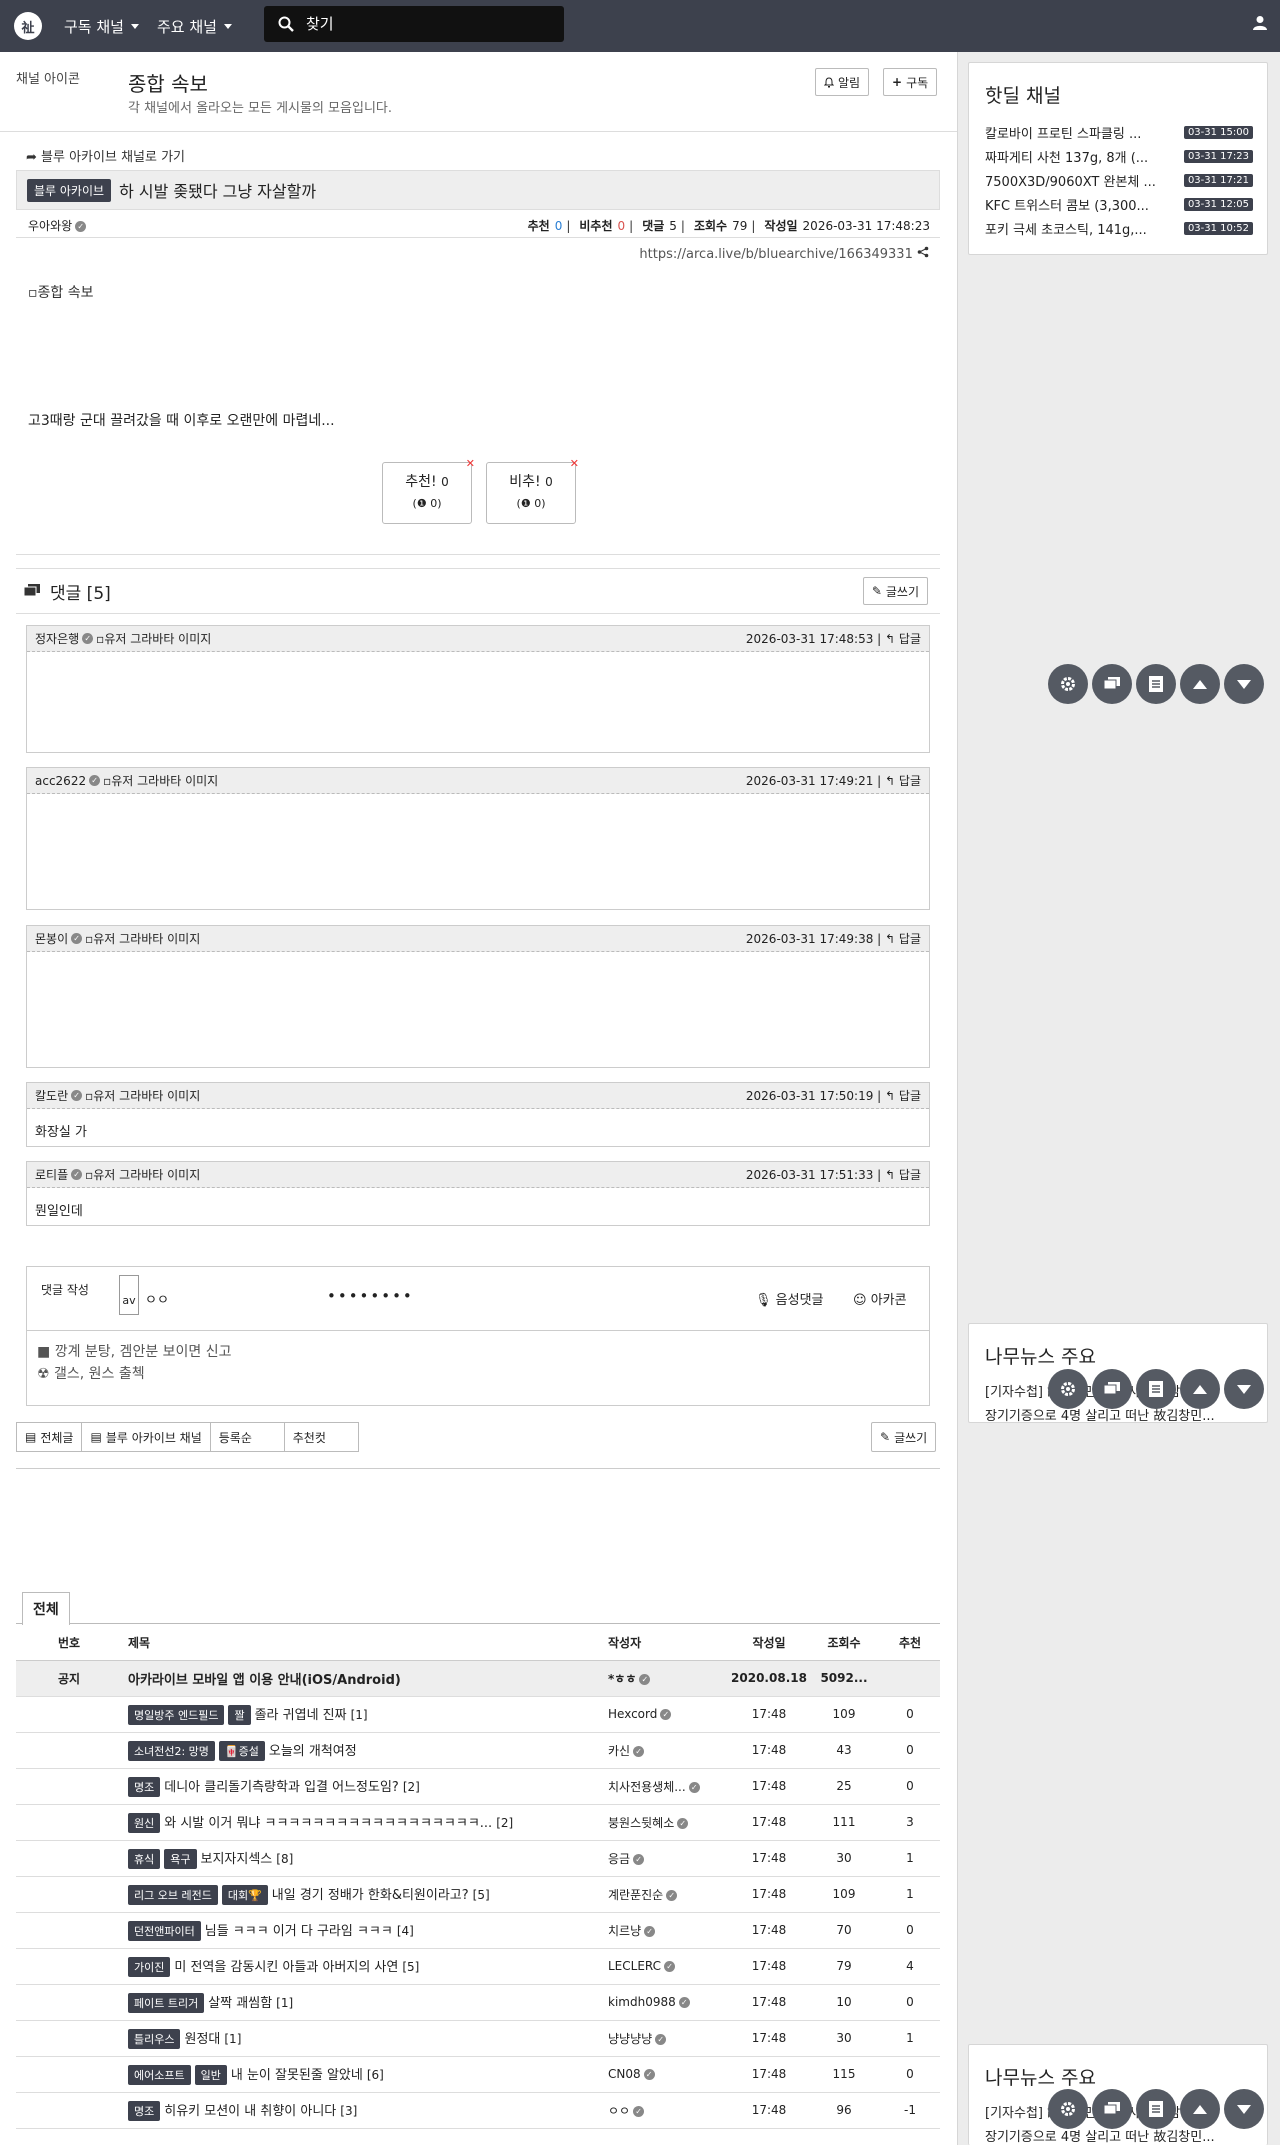 Image resolution: width=1280 pixels, height=2145 pixels. What do you see at coordinates (180, 1858) in the screenshot?
I see `row-category-badge: 욕구` at bounding box center [180, 1858].